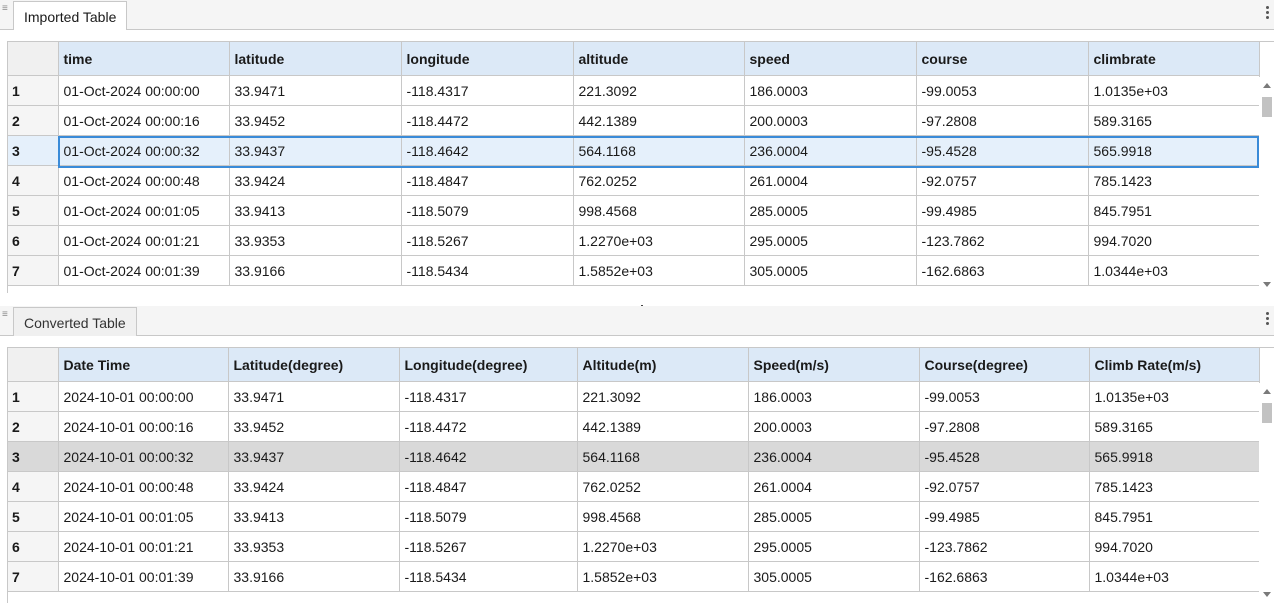 This screenshot has height=603, width=1274. What do you see at coordinates (488, 486) in the screenshot?
I see `table-cell: -118.4847` at bounding box center [488, 486].